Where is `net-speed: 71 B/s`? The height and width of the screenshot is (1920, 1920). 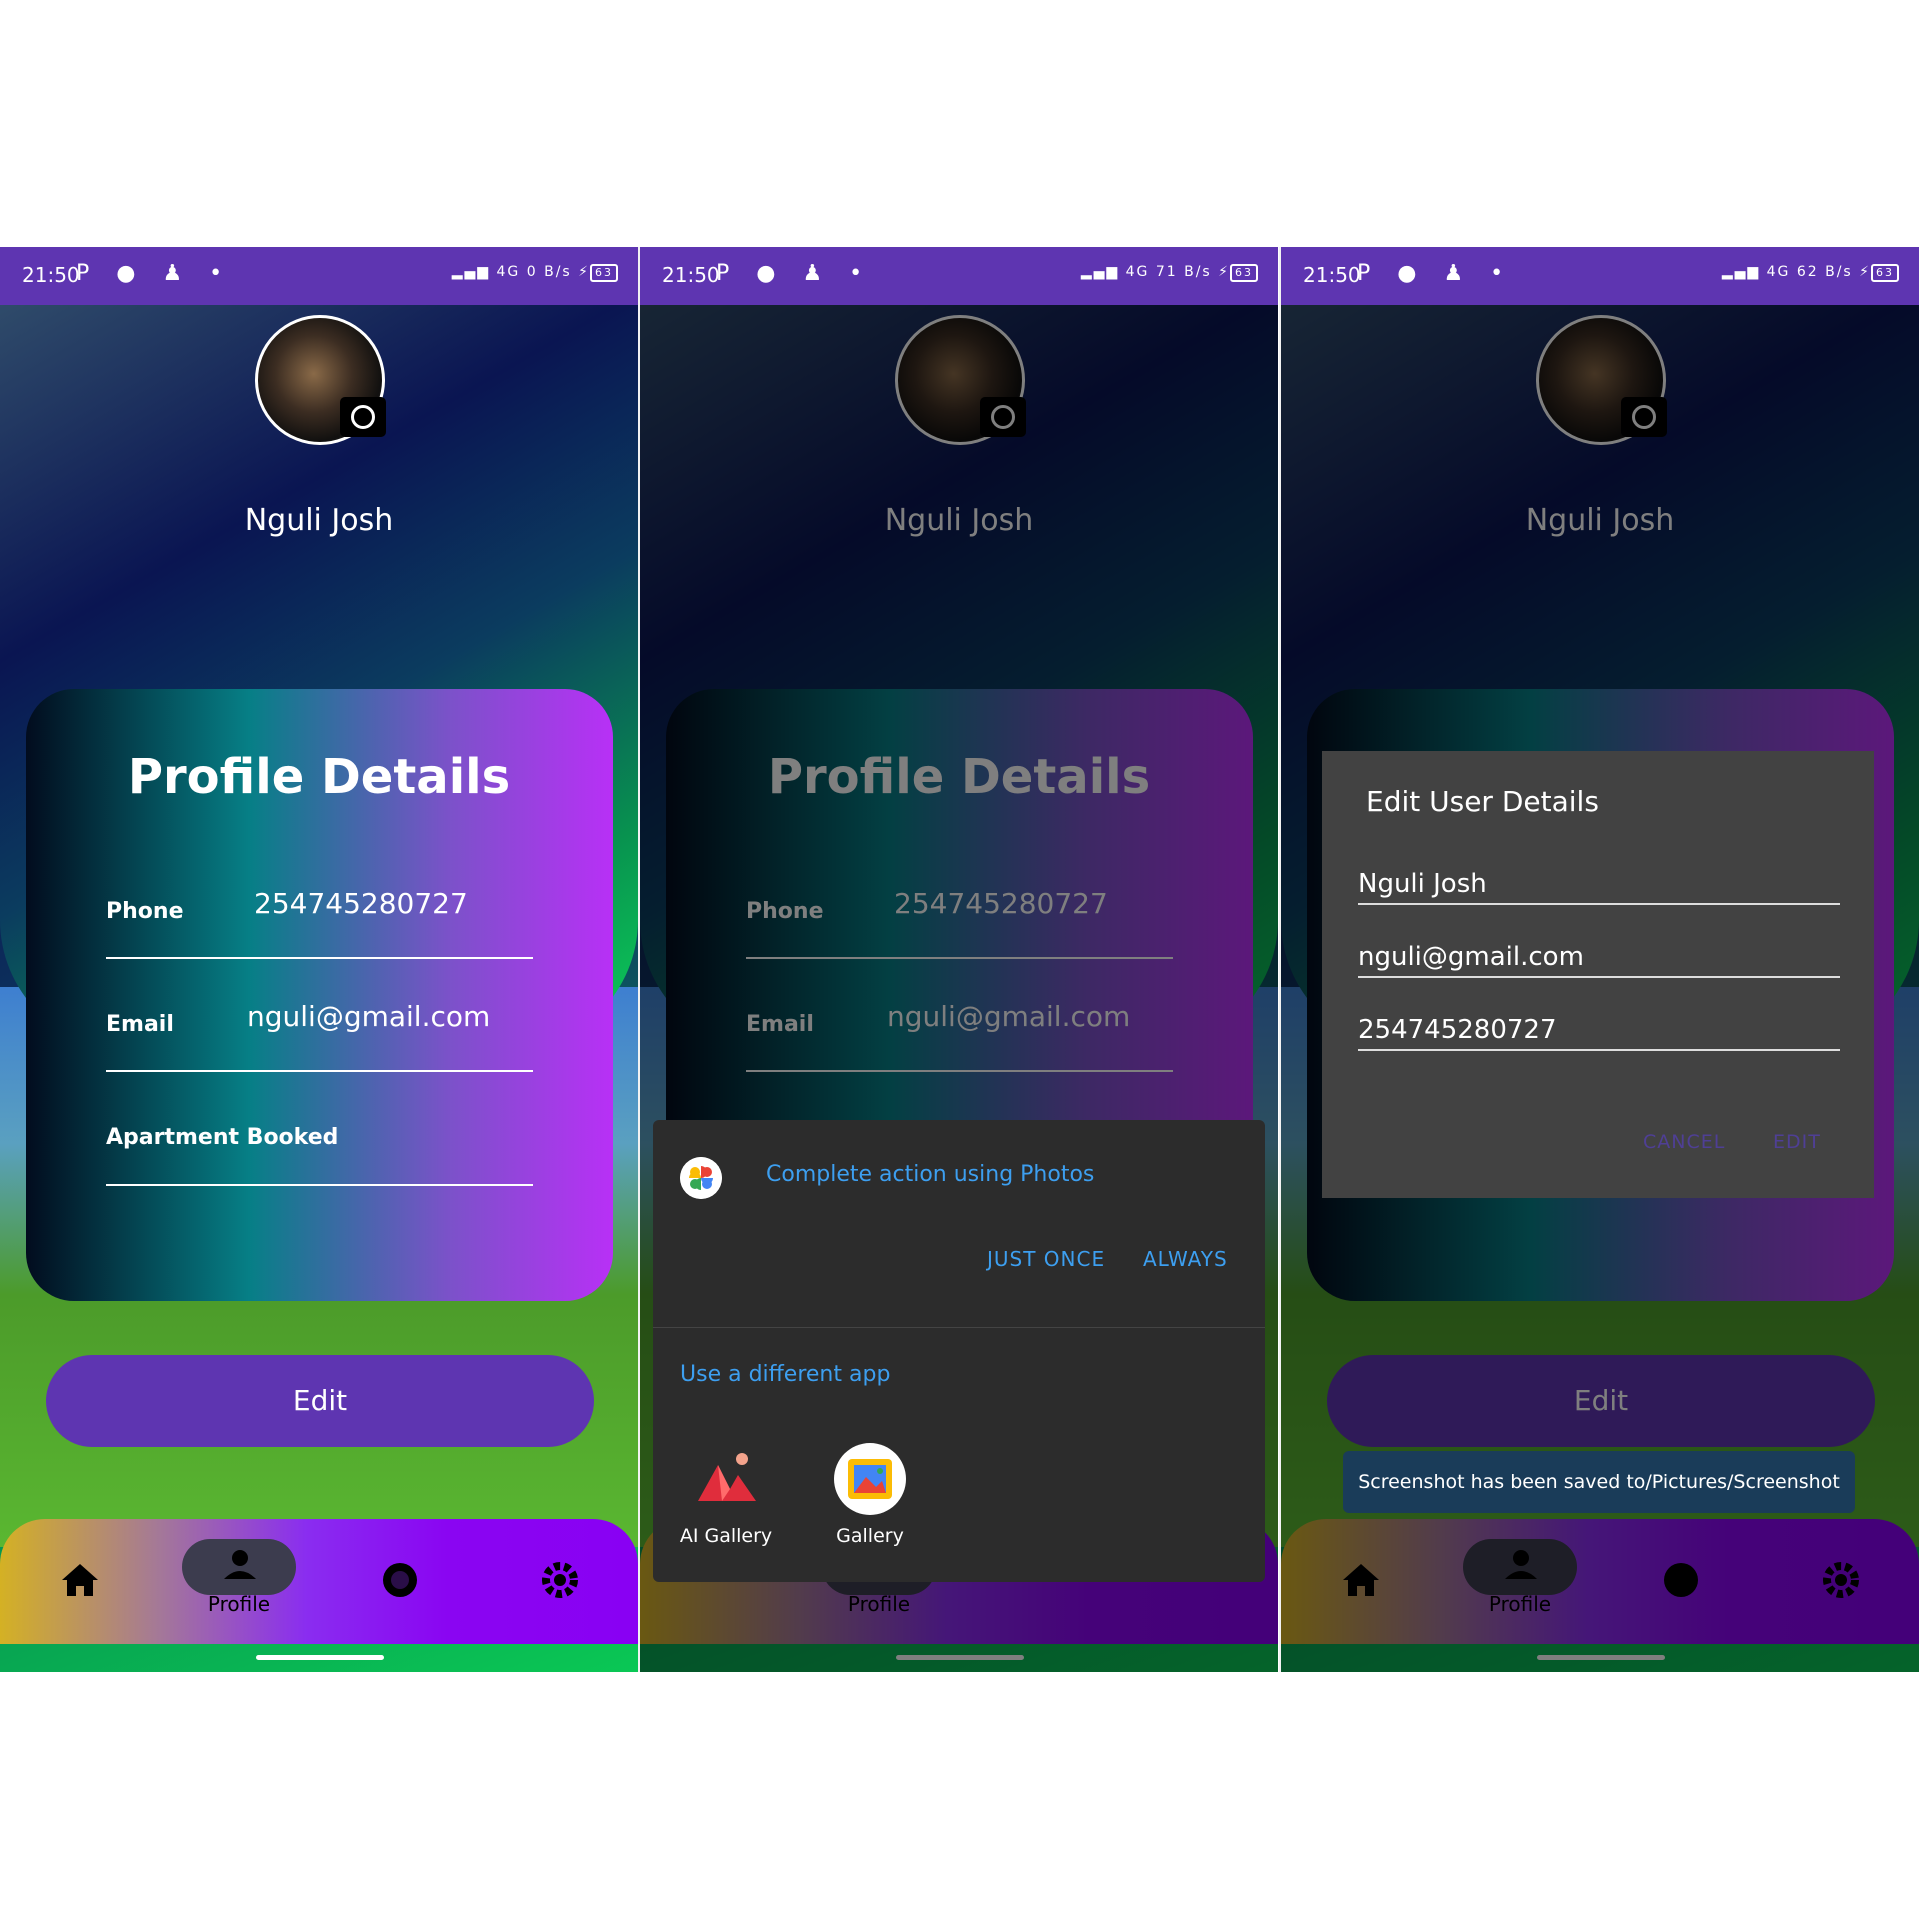
net-speed: 71 B/s is located at coordinates (1183, 272).